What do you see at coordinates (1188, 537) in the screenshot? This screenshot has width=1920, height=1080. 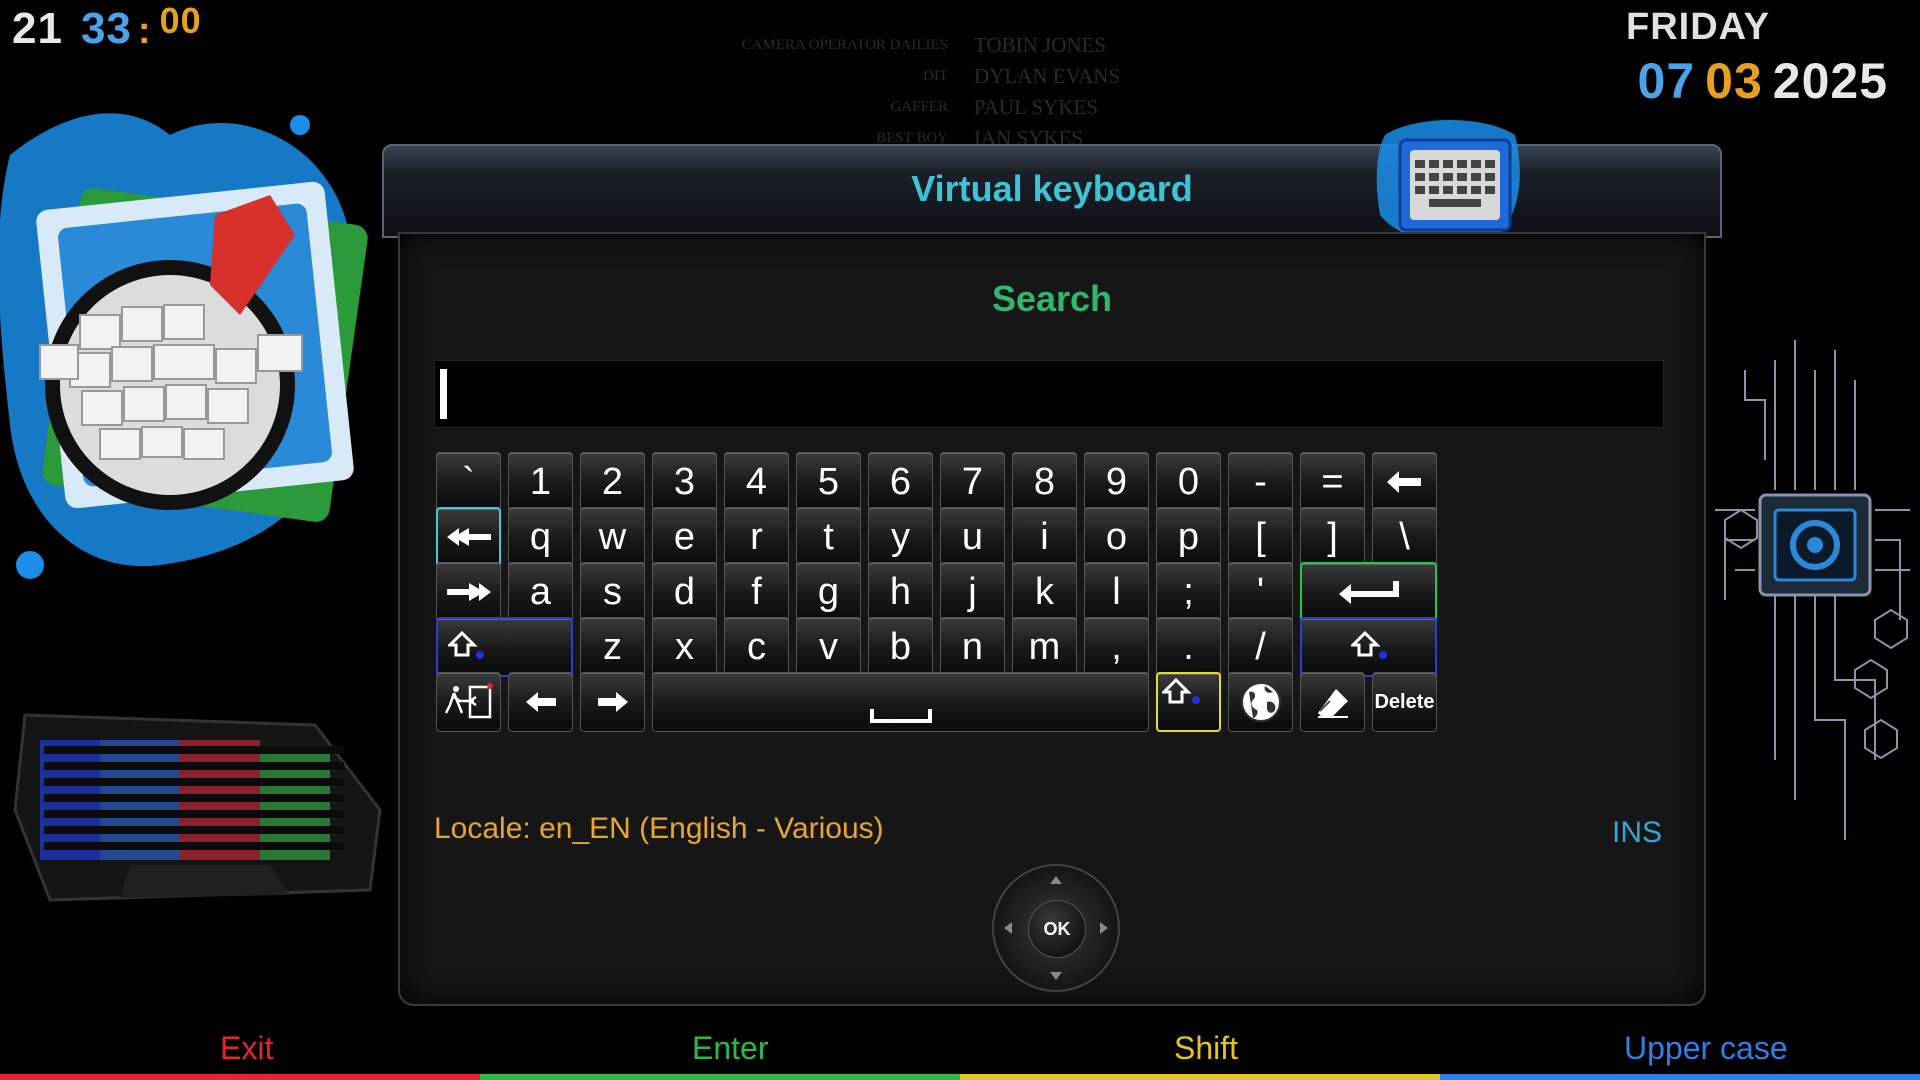 I see `key-p: p` at bounding box center [1188, 537].